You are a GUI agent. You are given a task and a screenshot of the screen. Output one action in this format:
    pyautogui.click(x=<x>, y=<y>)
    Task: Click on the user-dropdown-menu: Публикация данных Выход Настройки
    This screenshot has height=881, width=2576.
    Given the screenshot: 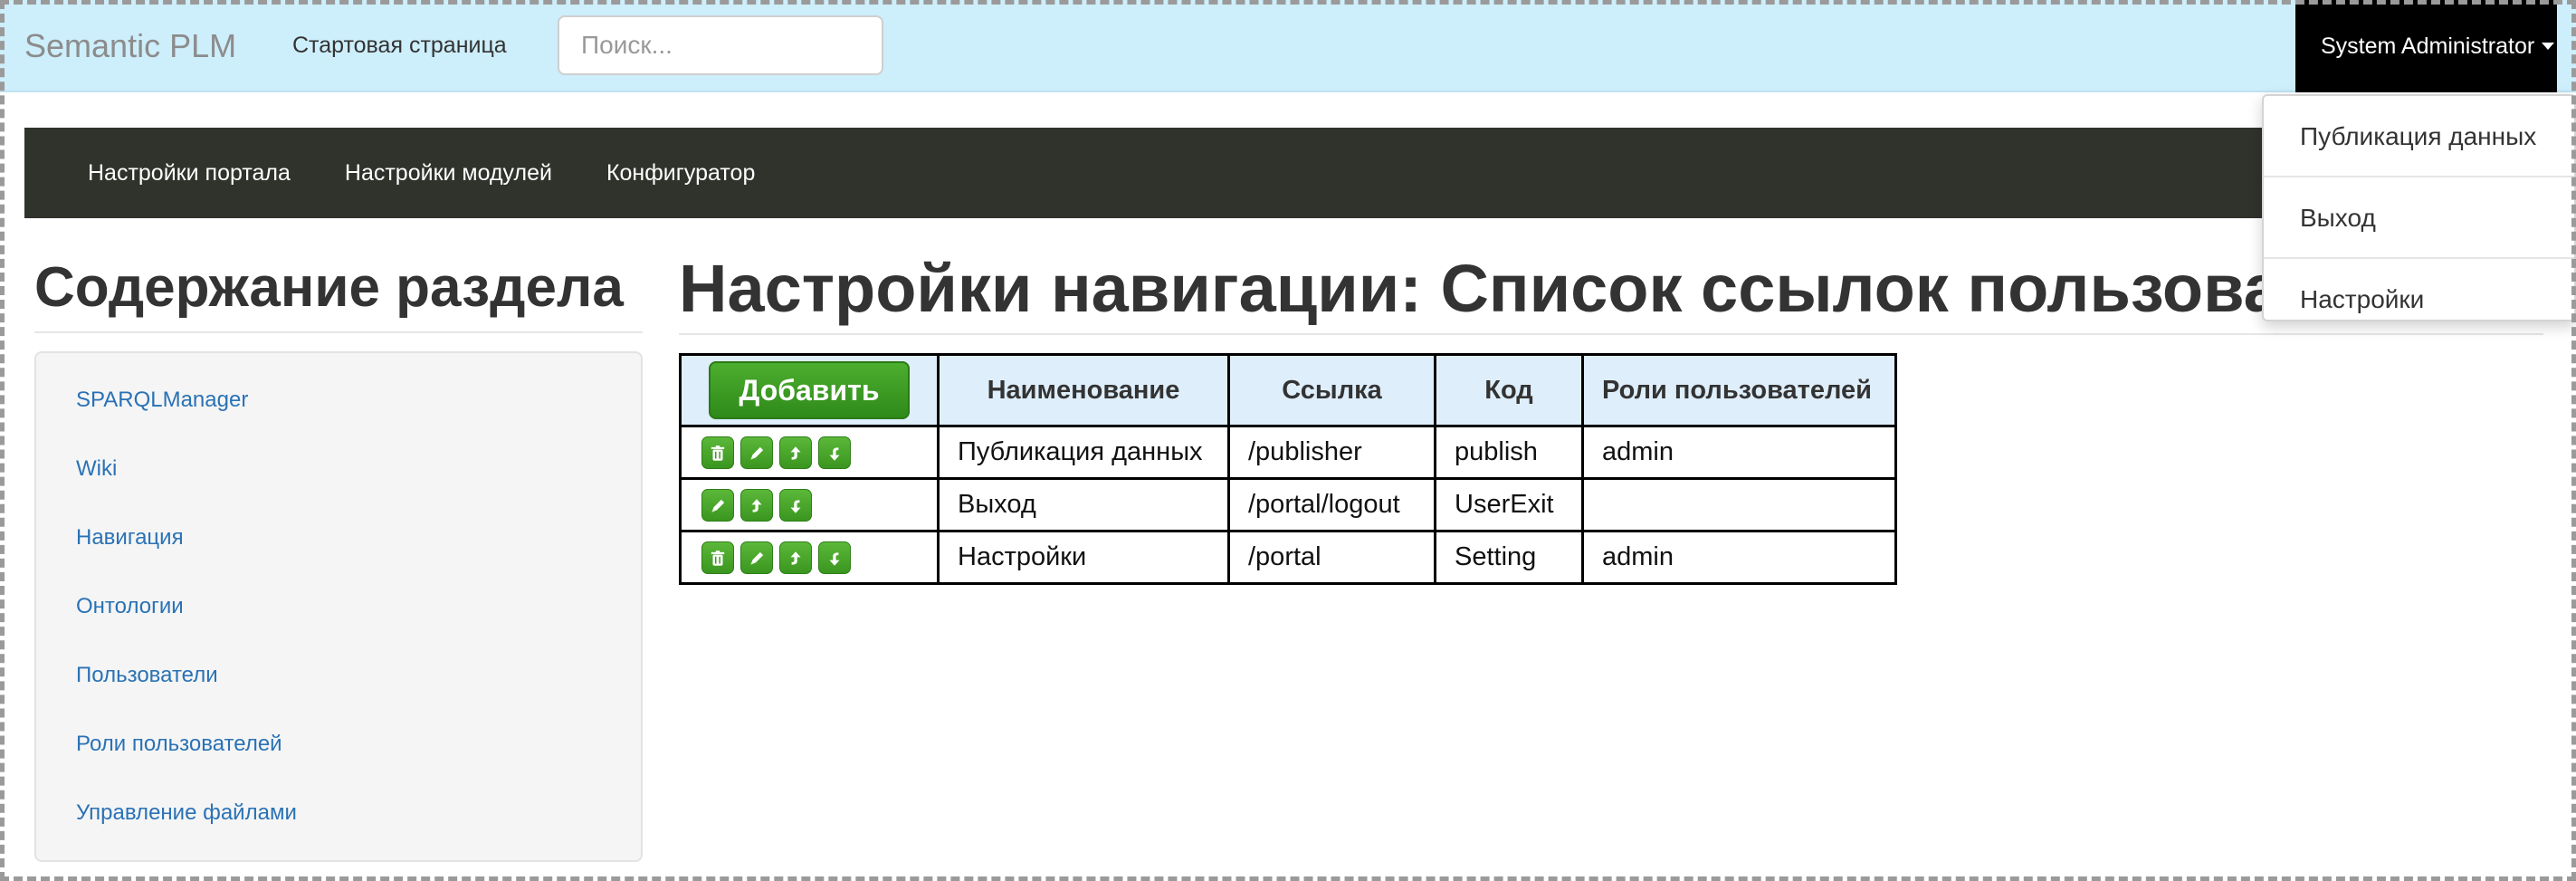 What is the action you would take?
    pyautogui.click(x=2419, y=207)
    